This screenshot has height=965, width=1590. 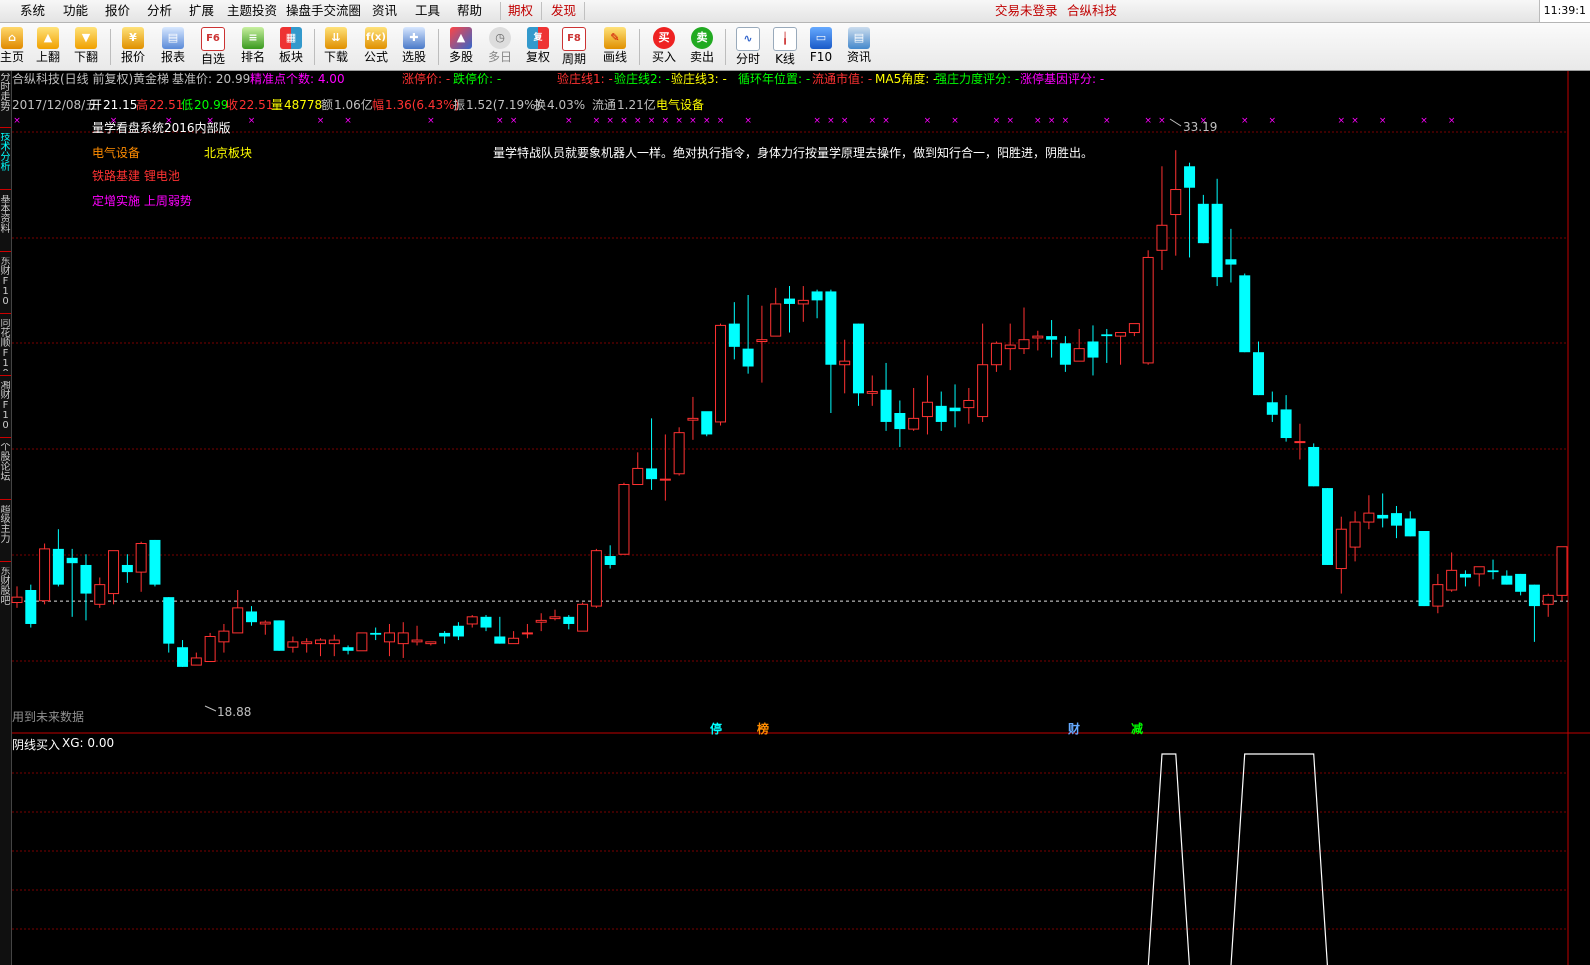 What do you see at coordinates (277, 105) in the screenshot?
I see `volume-label: 量` at bounding box center [277, 105].